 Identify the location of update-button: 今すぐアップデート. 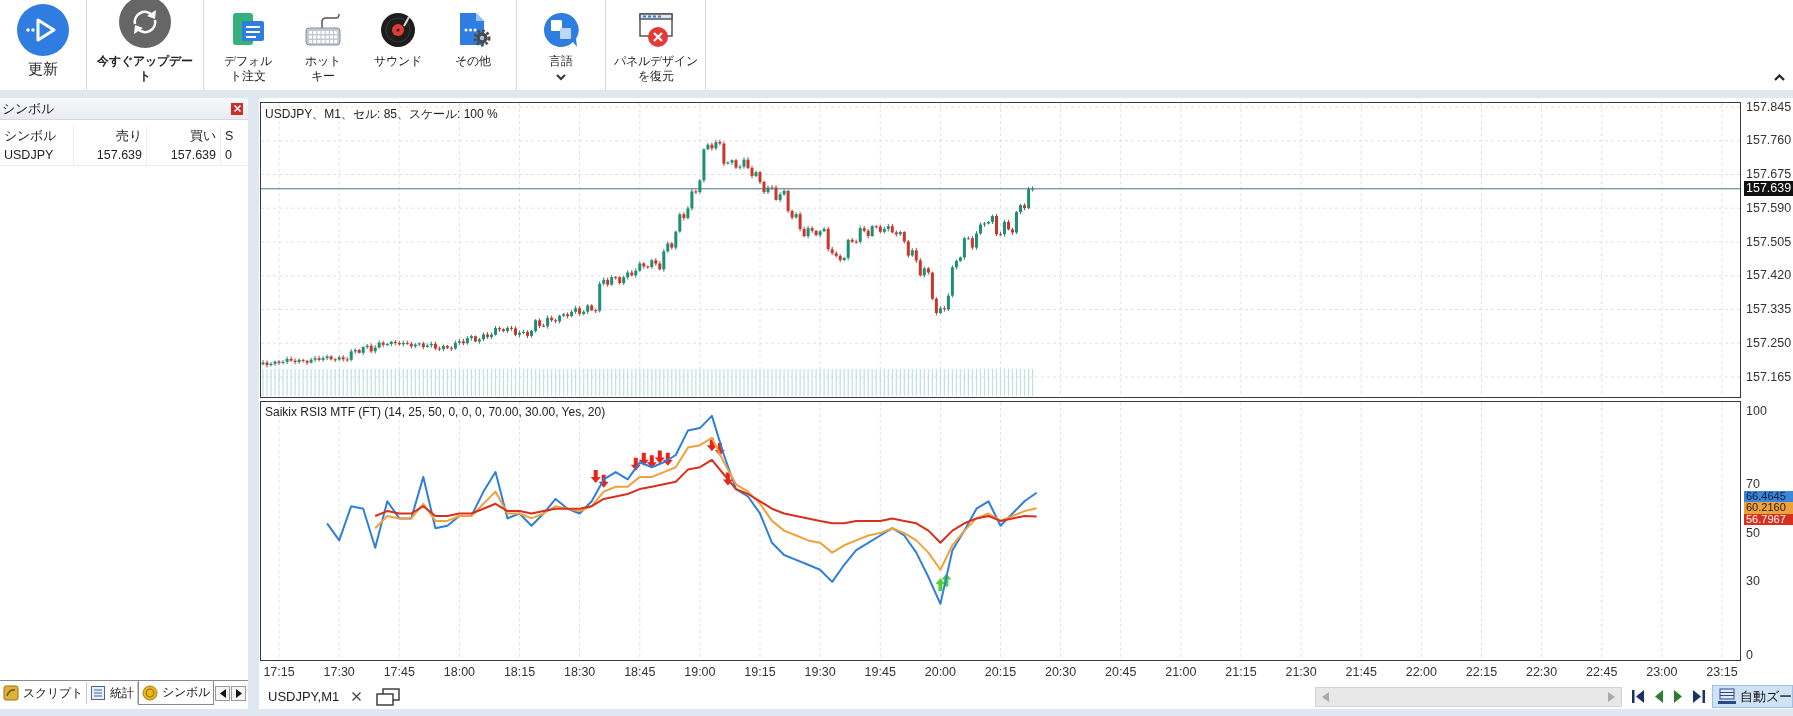
(145, 45).